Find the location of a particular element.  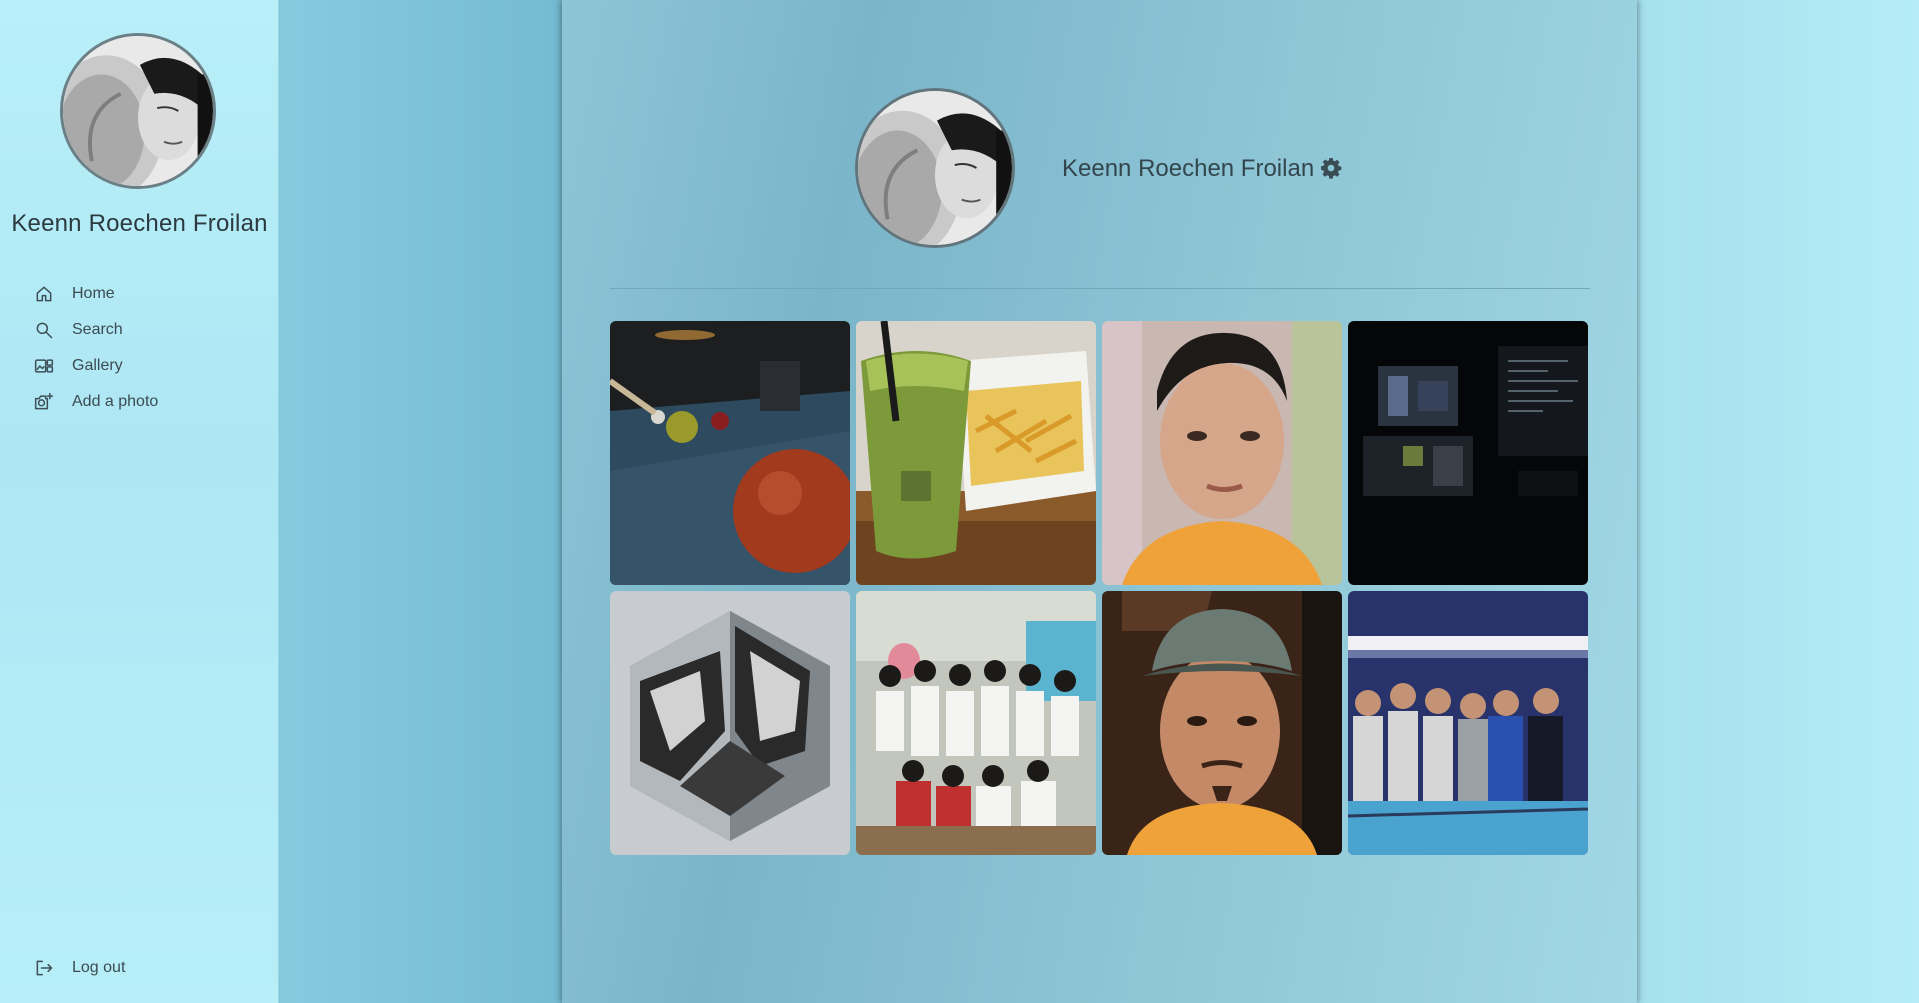

sidebar-item-label: Home is located at coordinates (93, 293).